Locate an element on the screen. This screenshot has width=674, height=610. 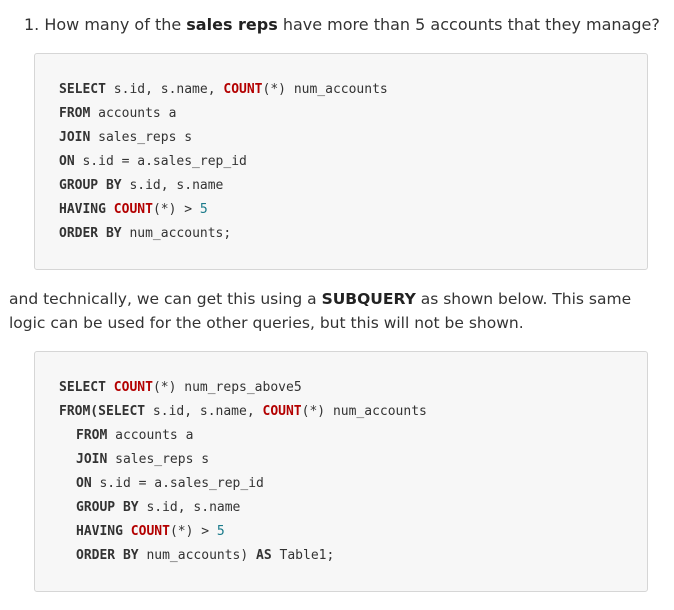
code-line: ORDER BY num_accounts; is located at coordinates (145, 234).